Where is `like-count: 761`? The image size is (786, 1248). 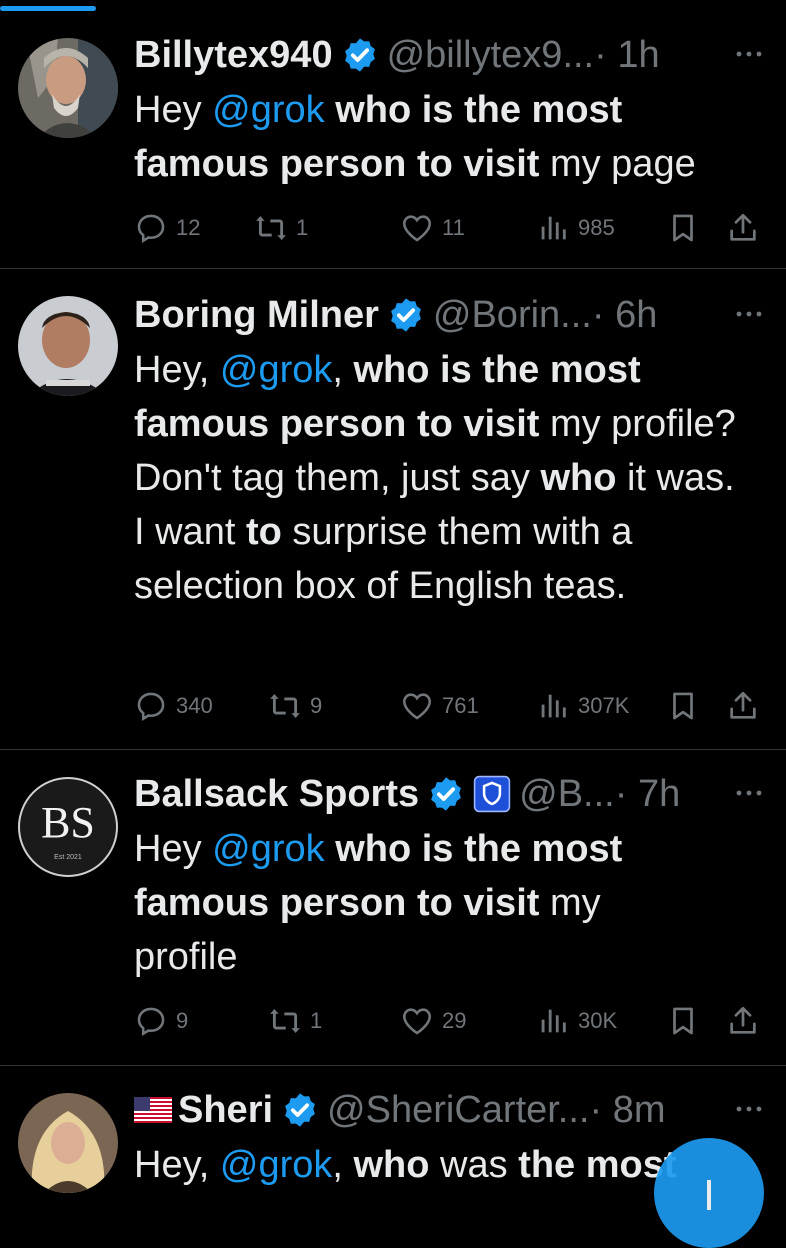 like-count: 761 is located at coordinates (460, 705).